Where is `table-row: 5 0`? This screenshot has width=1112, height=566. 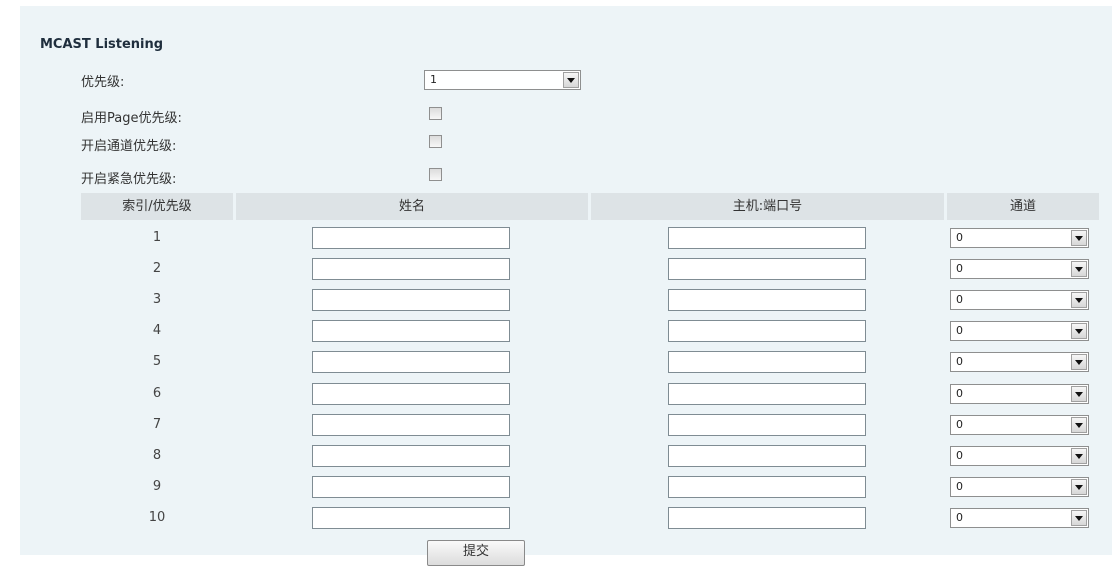
table-row: 5 0 is located at coordinates (566, 362).